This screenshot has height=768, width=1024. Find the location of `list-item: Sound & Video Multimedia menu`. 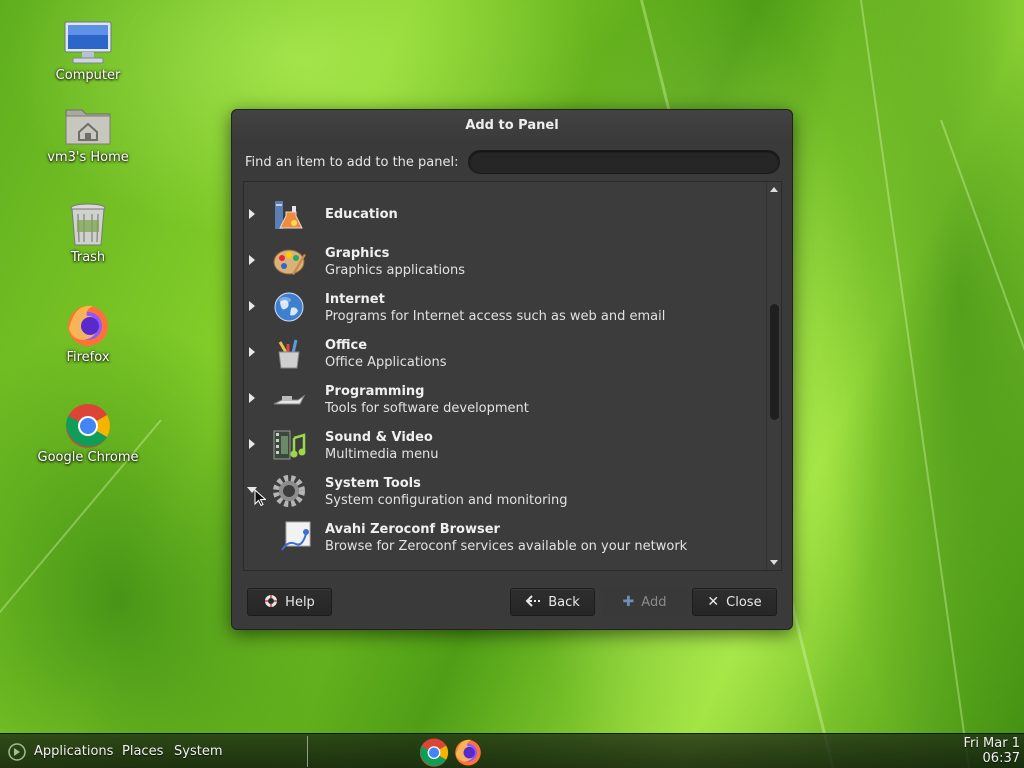

list-item: Sound & Video Multimedia menu is located at coordinates (505, 445).